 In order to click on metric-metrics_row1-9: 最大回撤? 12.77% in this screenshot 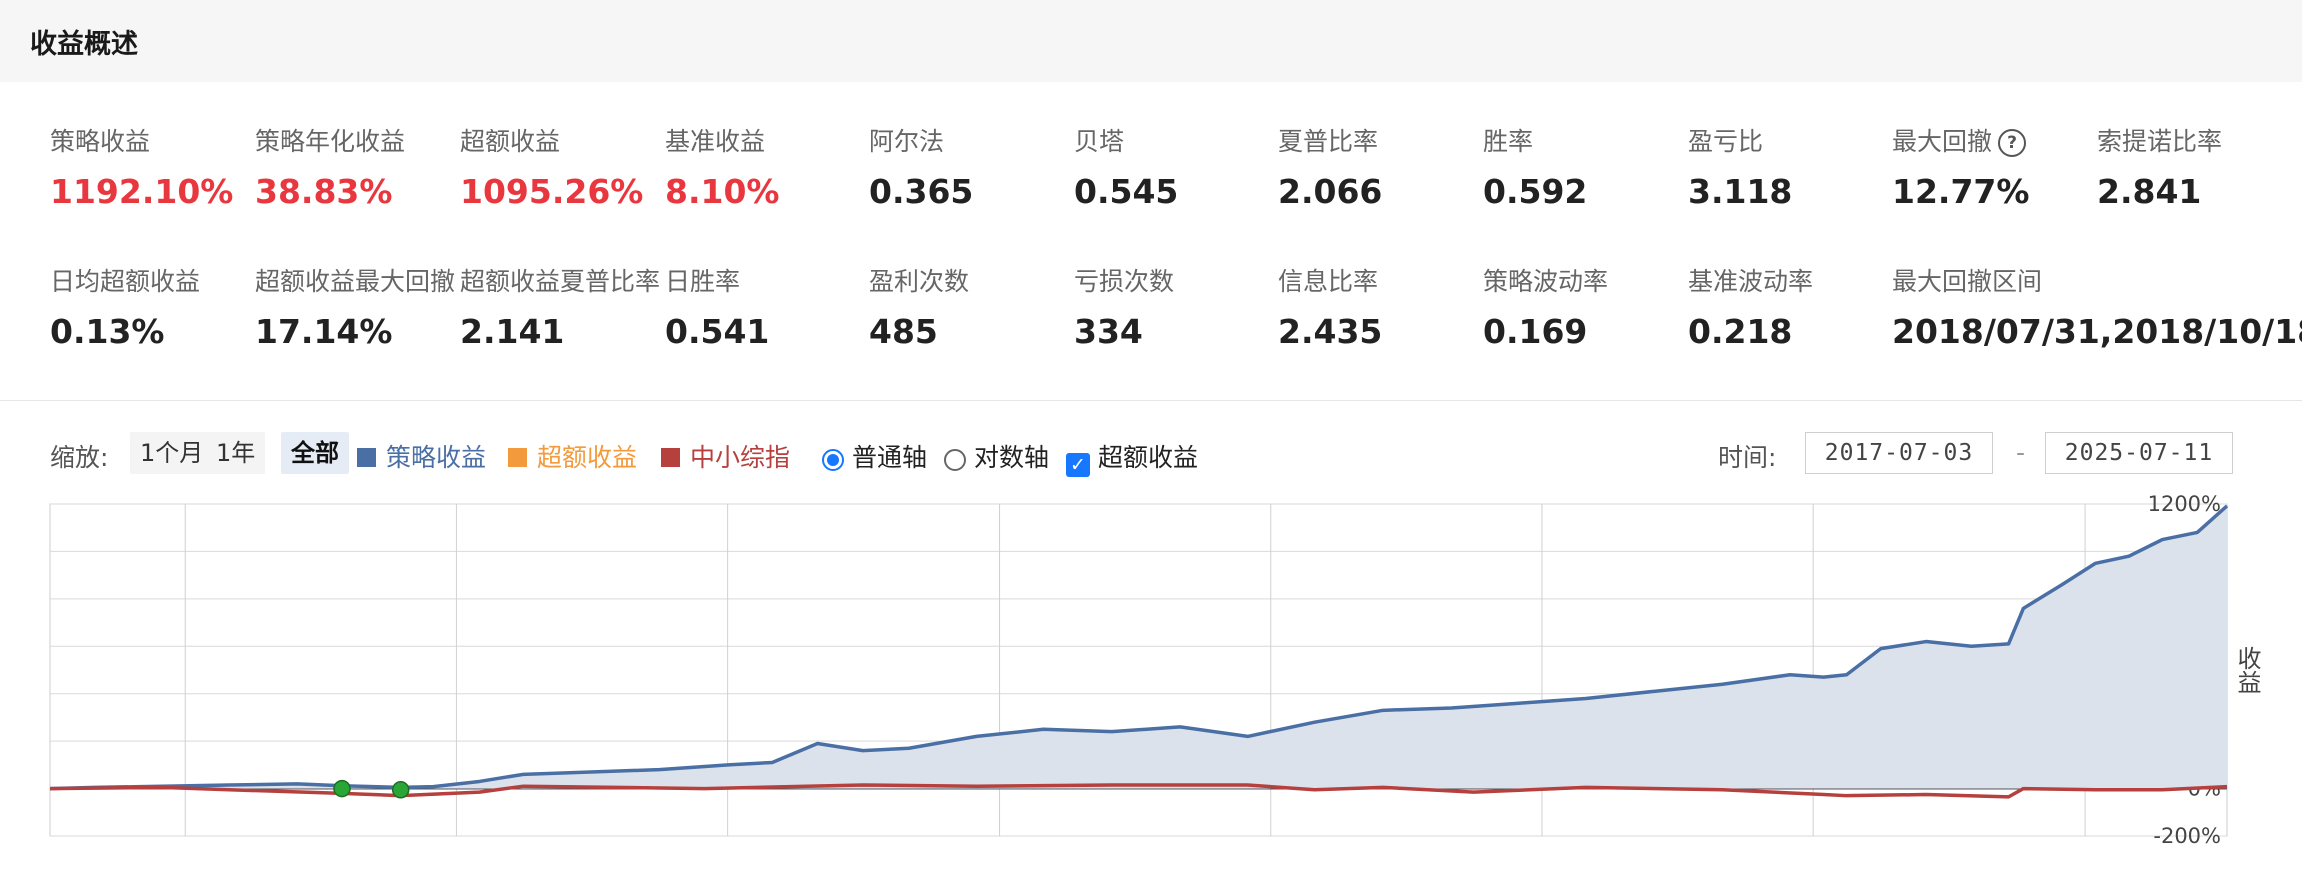, I will do `click(1960, 166)`.